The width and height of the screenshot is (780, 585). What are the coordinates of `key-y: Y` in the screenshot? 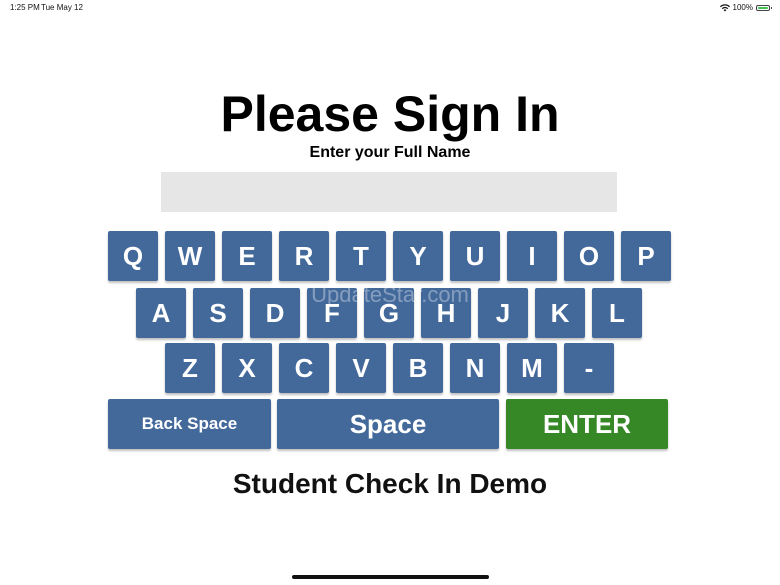 It's located at (418, 256).